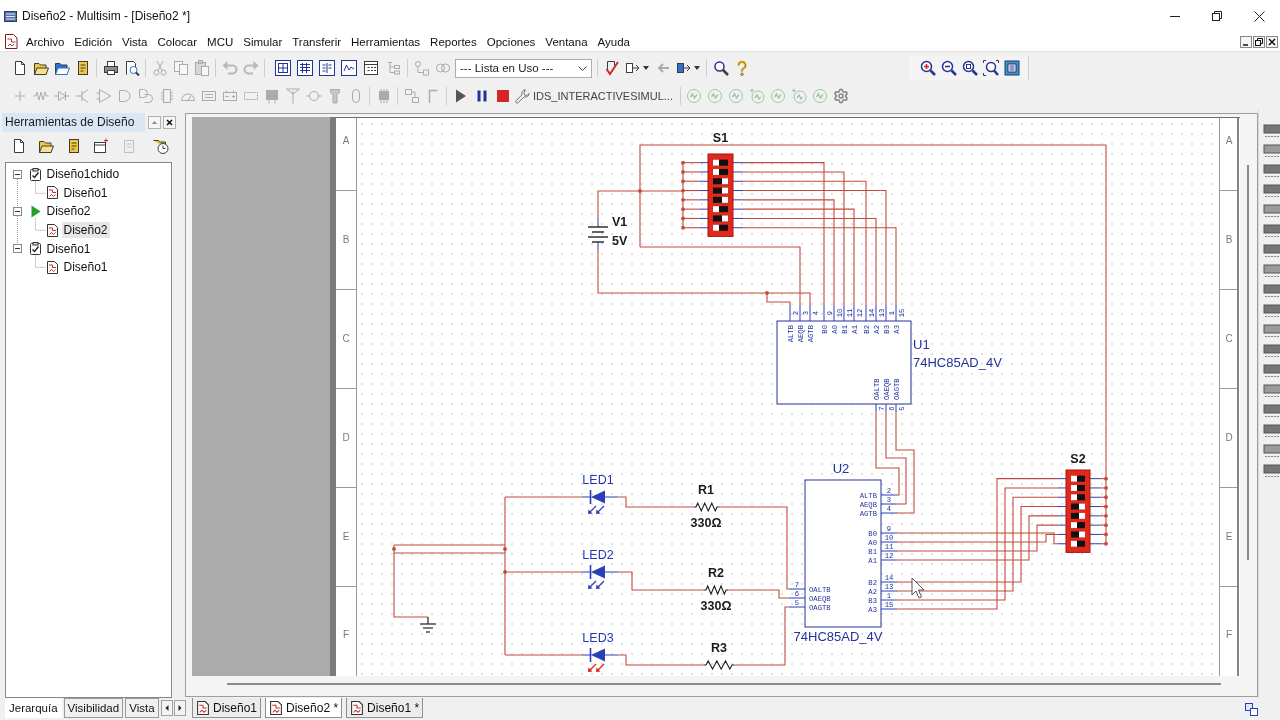 This screenshot has height=720, width=1280. Describe the element at coordinates (948, 68) in the screenshot. I see `zoom-out-icon` at that location.